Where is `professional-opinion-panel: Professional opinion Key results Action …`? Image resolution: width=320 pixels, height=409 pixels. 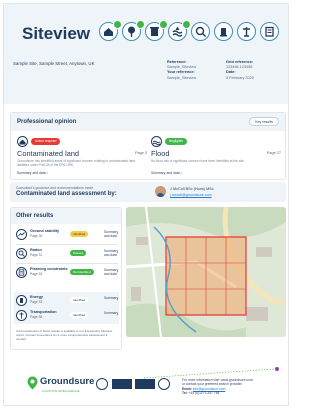
professional-opinion-panel: Professional opinion Key results Action … is located at coordinates (148, 146).